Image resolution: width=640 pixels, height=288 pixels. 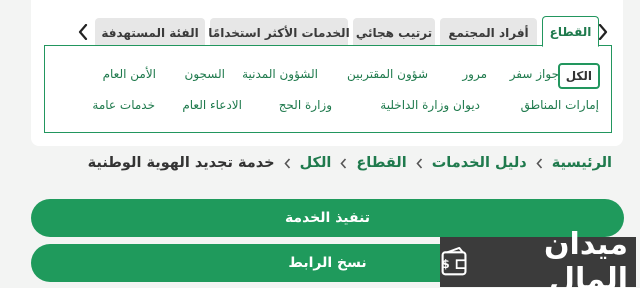 What do you see at coordinates (488, 32) in the screenshot?
I see `tab-community-members: أفراد المجتمع` at bounding box center [488, 32].